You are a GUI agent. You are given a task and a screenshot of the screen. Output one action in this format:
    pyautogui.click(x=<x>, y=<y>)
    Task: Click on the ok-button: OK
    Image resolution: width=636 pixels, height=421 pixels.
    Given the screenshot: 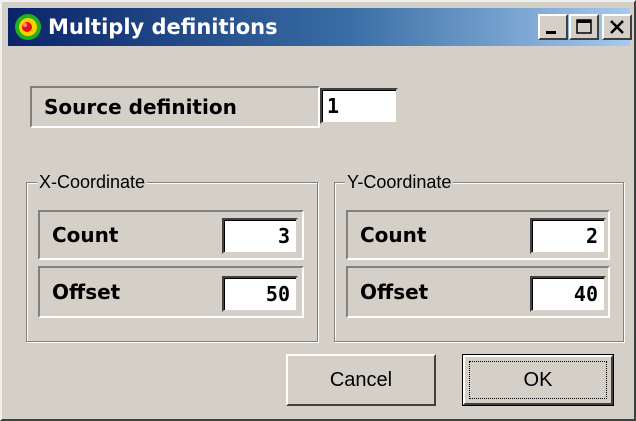 What is the action you would take?
    pyautogui.click(x=538, y=380)
    